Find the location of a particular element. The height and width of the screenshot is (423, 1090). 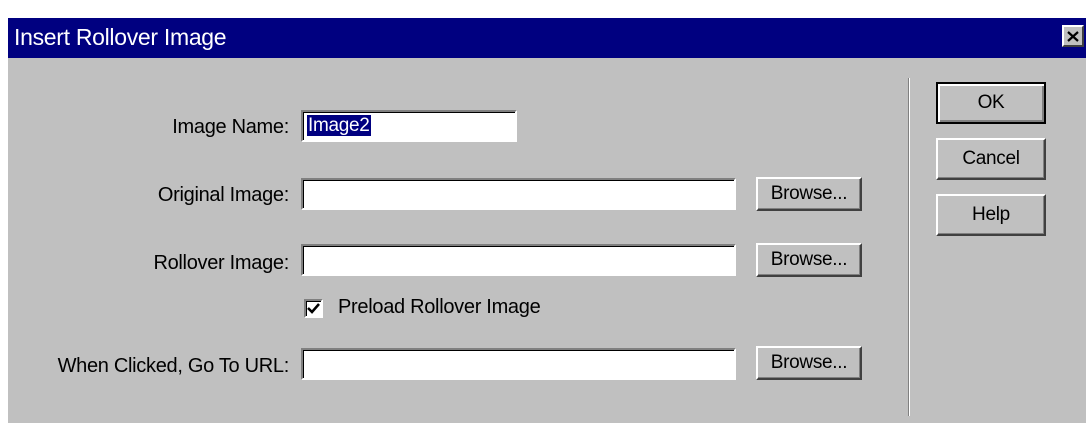

help-button: Help is located at coordinates (991, 215).